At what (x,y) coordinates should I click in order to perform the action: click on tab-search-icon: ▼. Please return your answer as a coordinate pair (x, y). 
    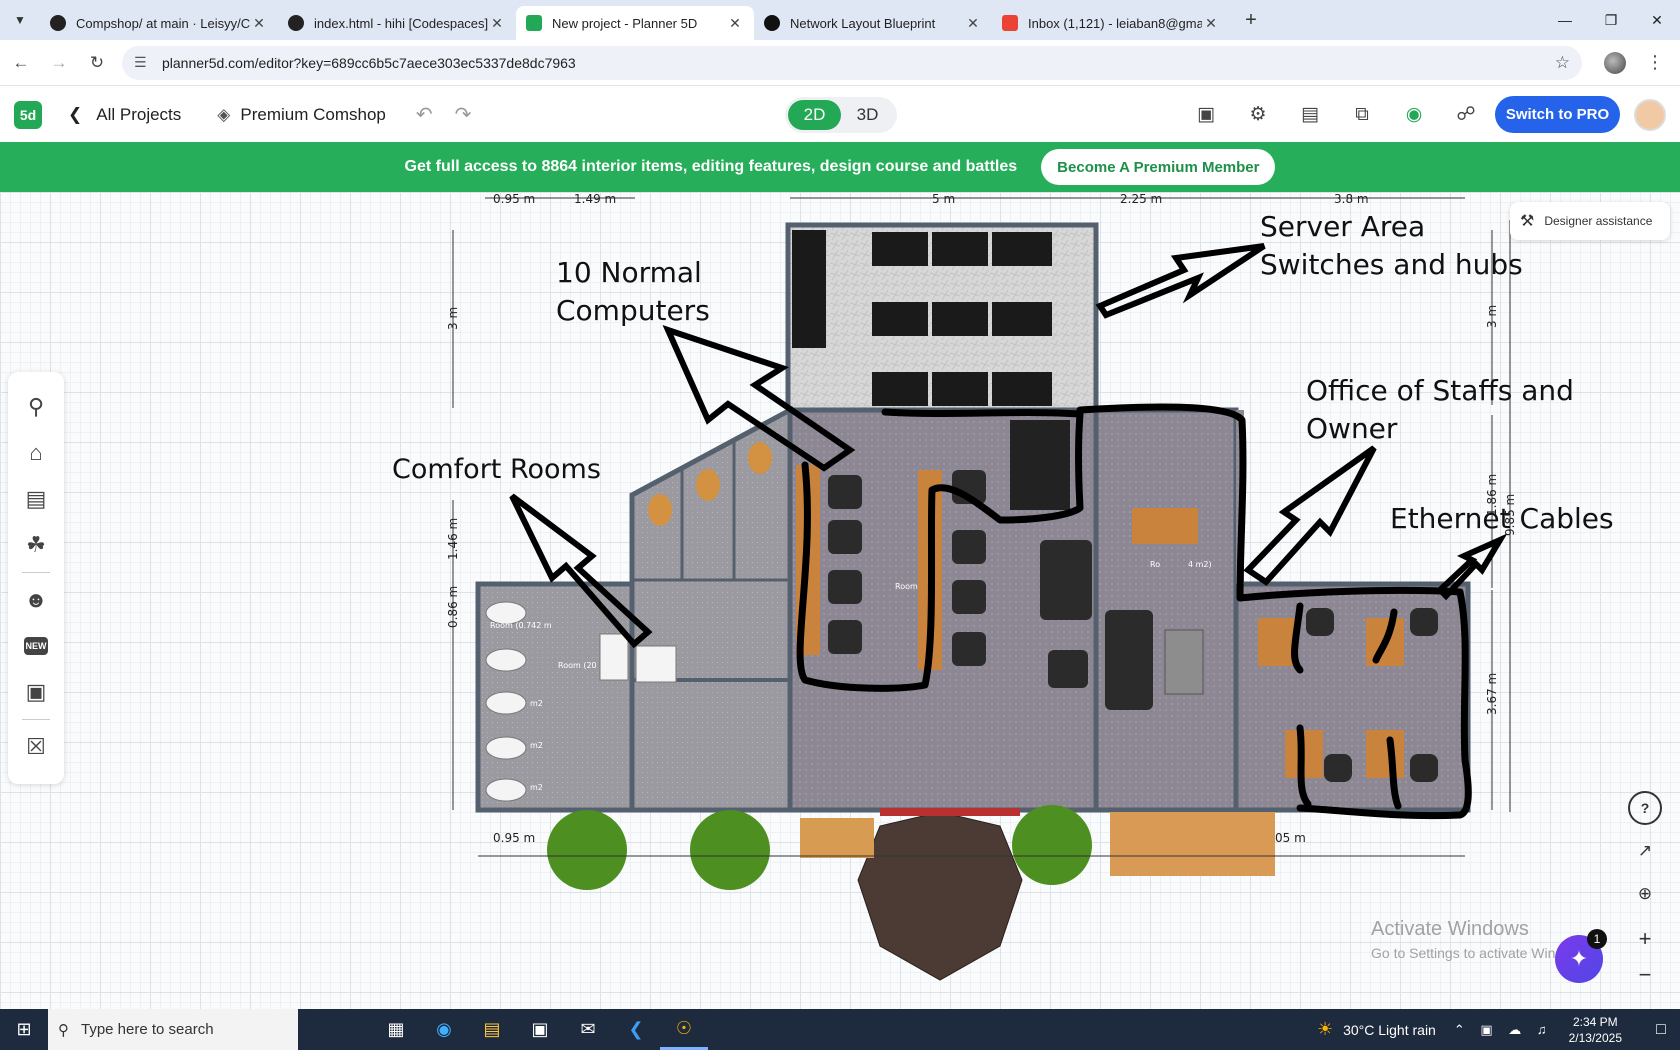
    Looking at the image, I should click on (20, 20).